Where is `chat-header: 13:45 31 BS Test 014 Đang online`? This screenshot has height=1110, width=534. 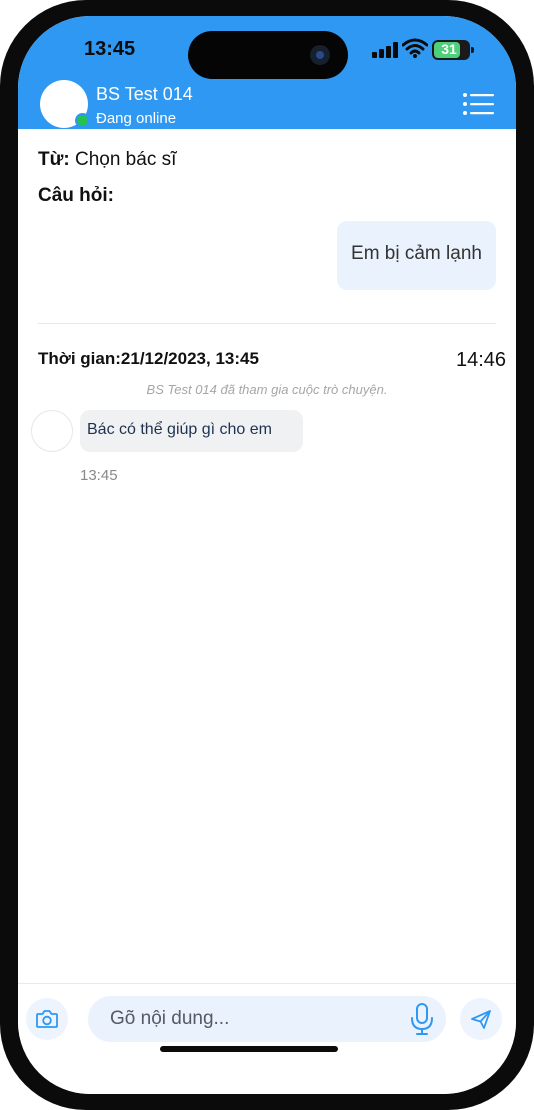
chat-header: 13:45 31 BS Test 014 Đang online is located at coordinates (267, 72).